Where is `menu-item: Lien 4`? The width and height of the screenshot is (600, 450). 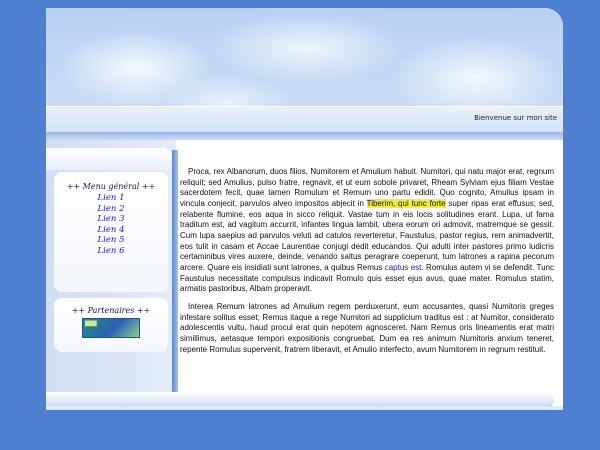 menu-item: Lien 4 is located at coordinates (111, 230).